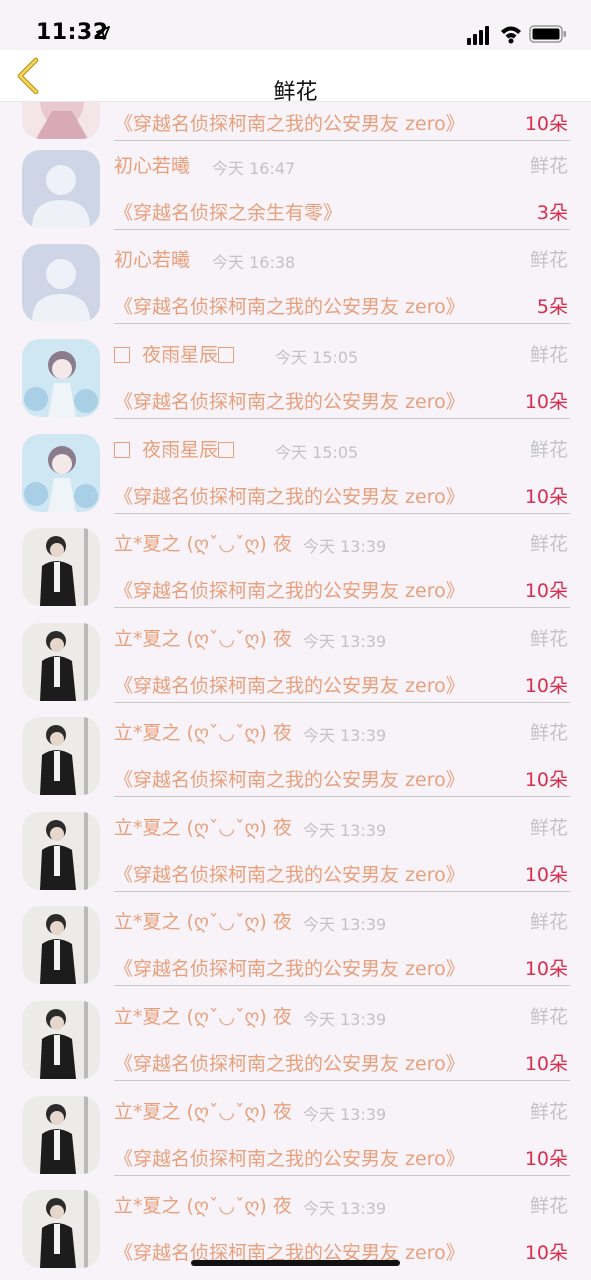  Describe the element at coordinates (295, 189) in the screenshot. I see `list-item: 初心若曦 今天 16:47 鲜花 《穿越名侦探之余生有零》 3朵` at that location.